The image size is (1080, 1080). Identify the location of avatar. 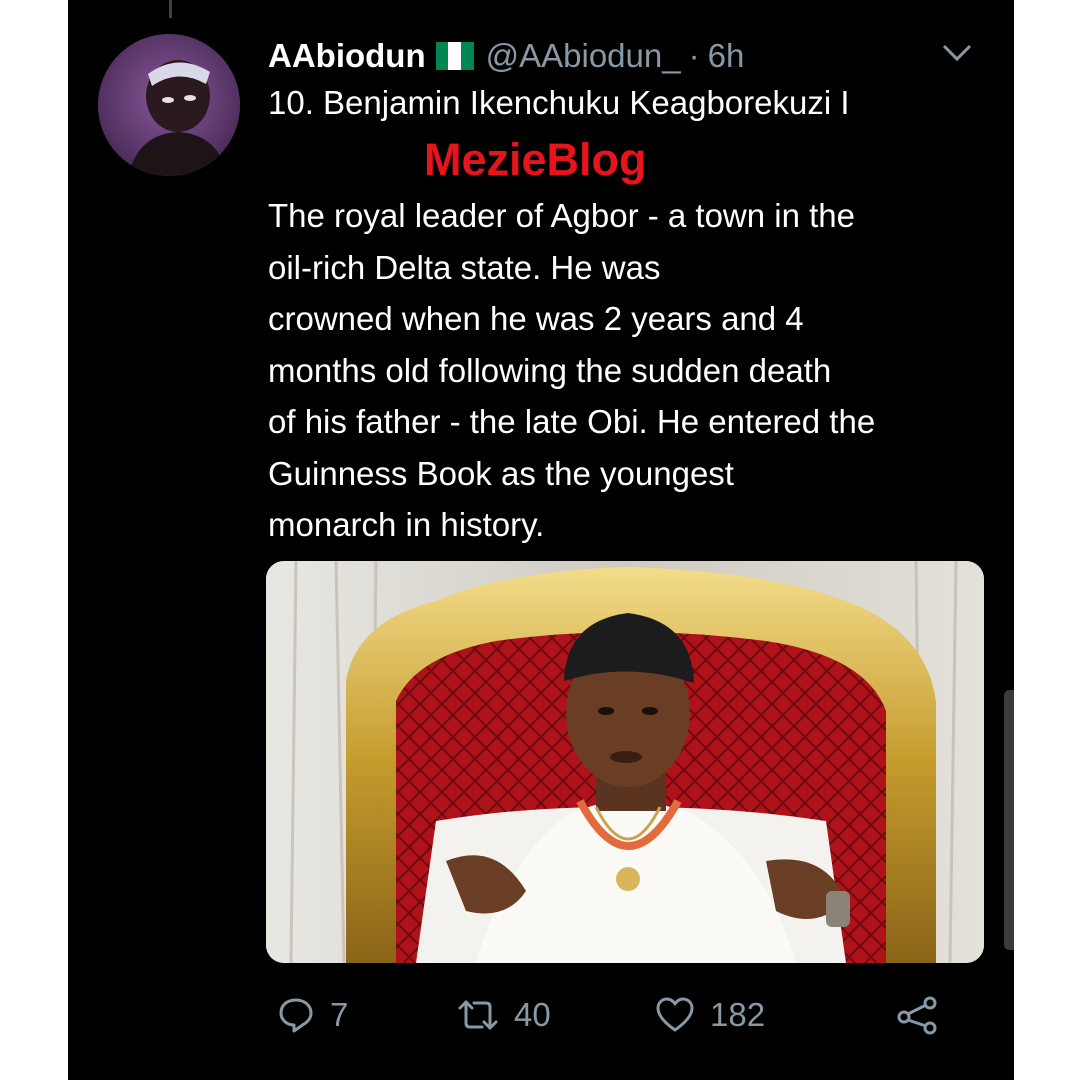
(169, 105).